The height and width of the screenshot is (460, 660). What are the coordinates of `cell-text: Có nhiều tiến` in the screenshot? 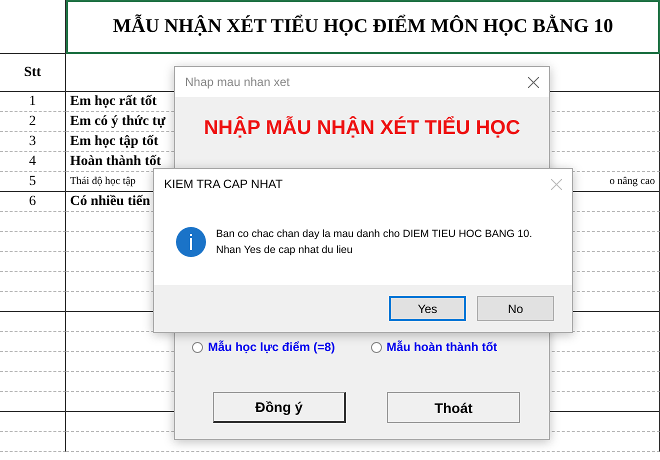 It's located at (110, 202).